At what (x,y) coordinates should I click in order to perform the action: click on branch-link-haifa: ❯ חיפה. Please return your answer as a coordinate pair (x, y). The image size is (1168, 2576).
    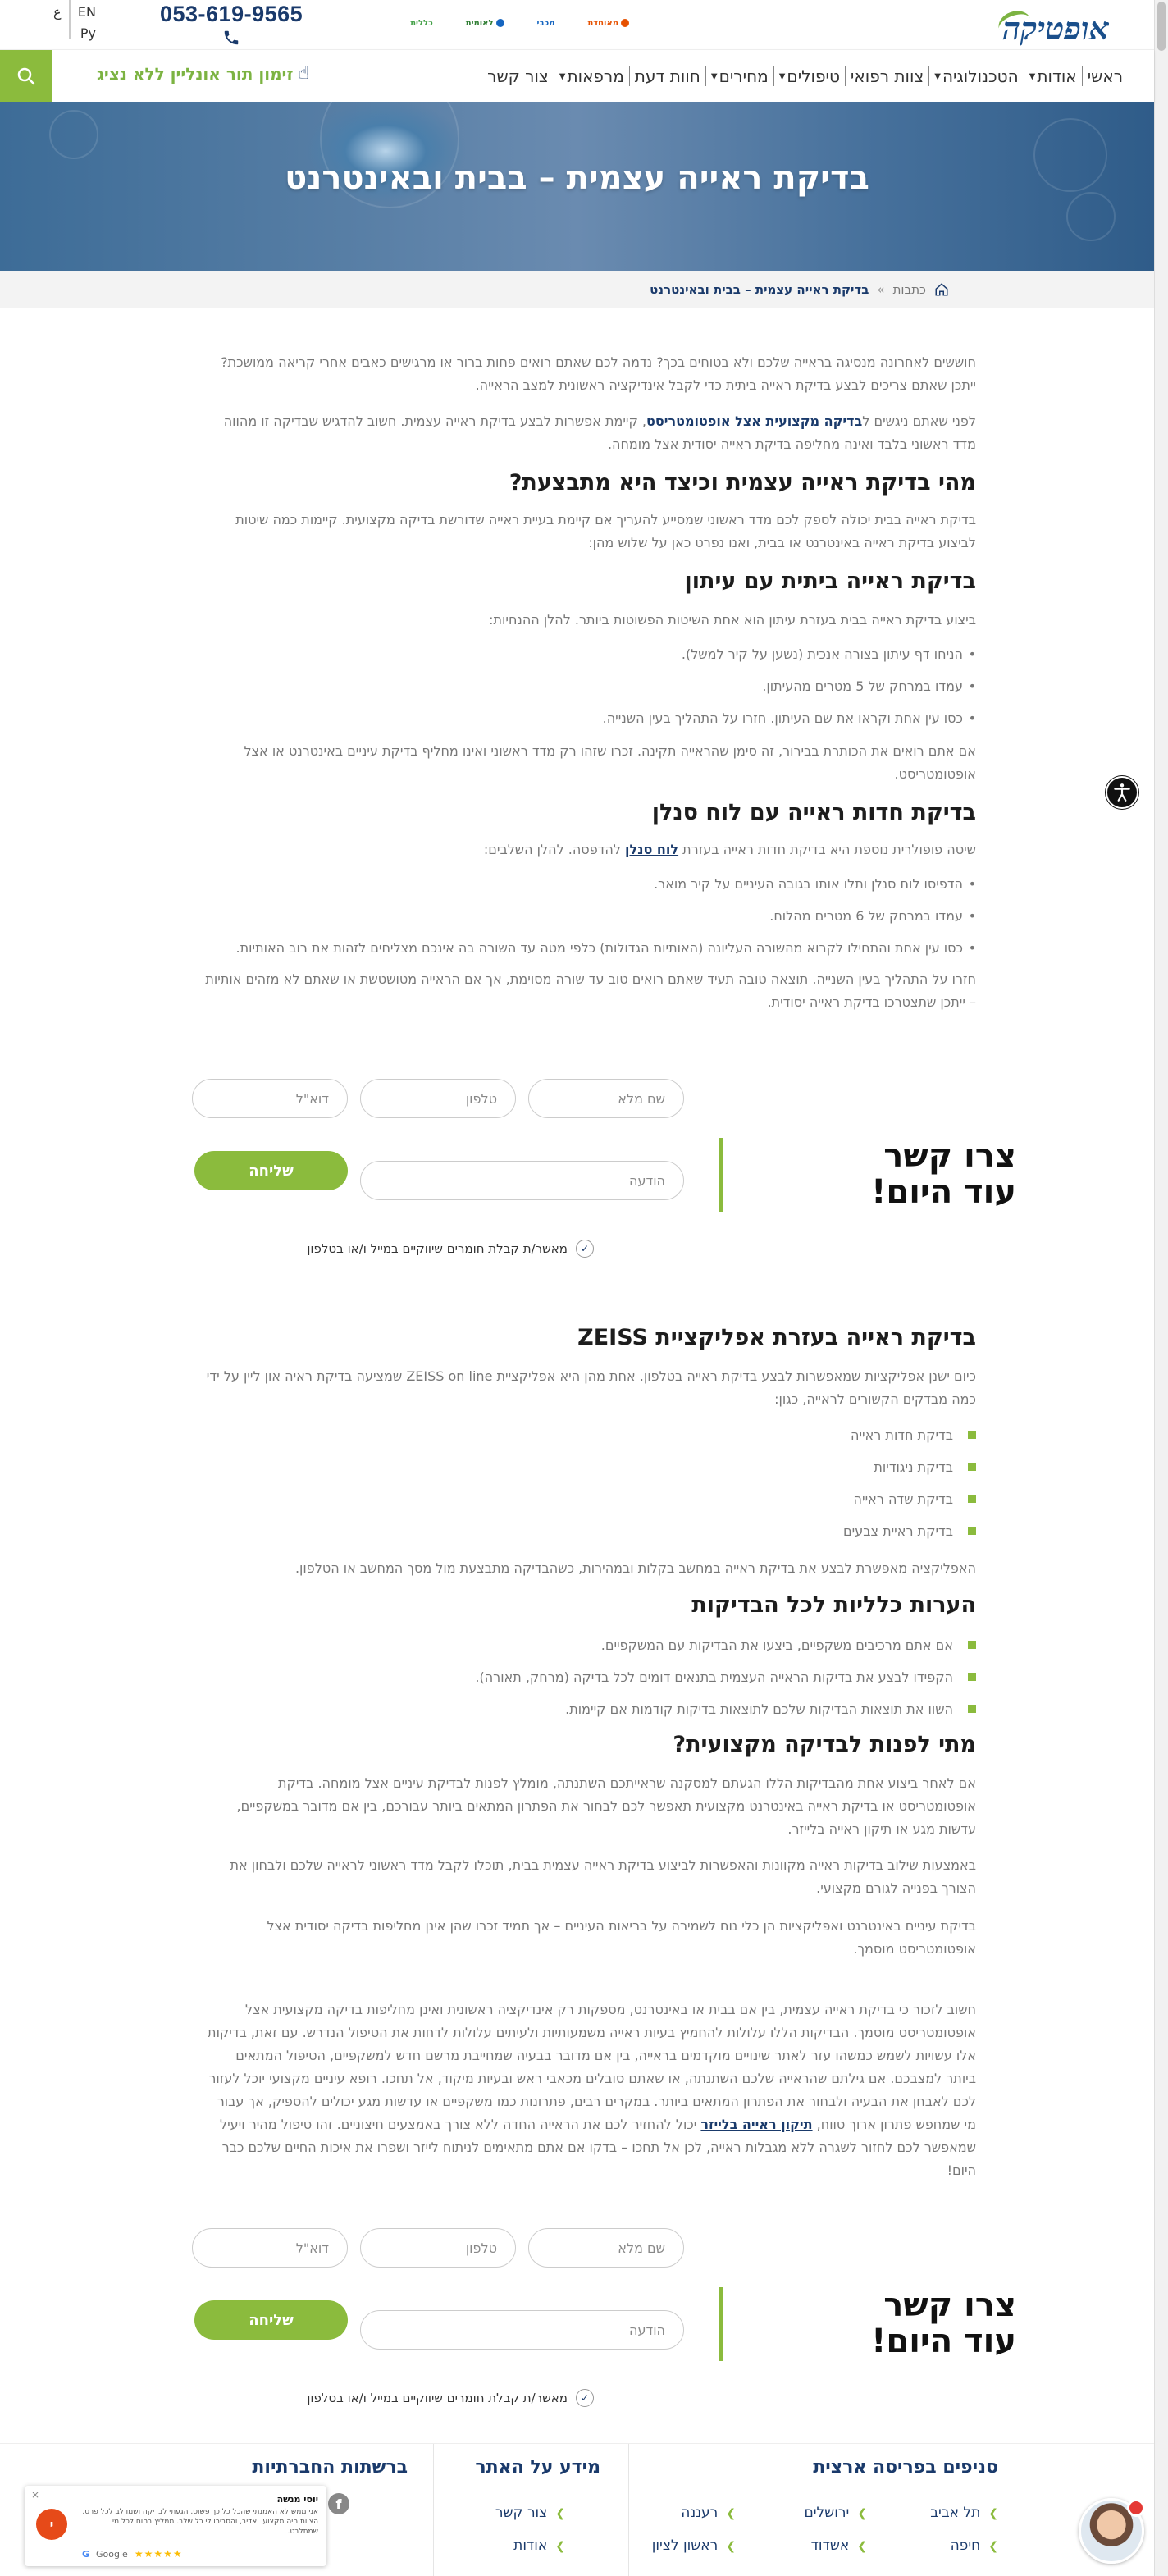
    Looking at the image, I should click on (975, 2546).